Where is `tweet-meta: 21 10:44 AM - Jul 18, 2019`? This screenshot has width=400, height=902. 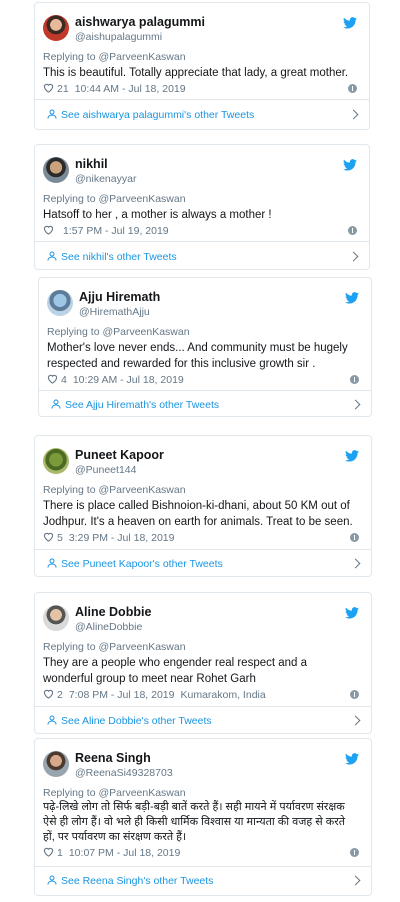 tweet-meta: 21 10:44 AM - Jul 18, 2019 is located at coordinates (200, 89).